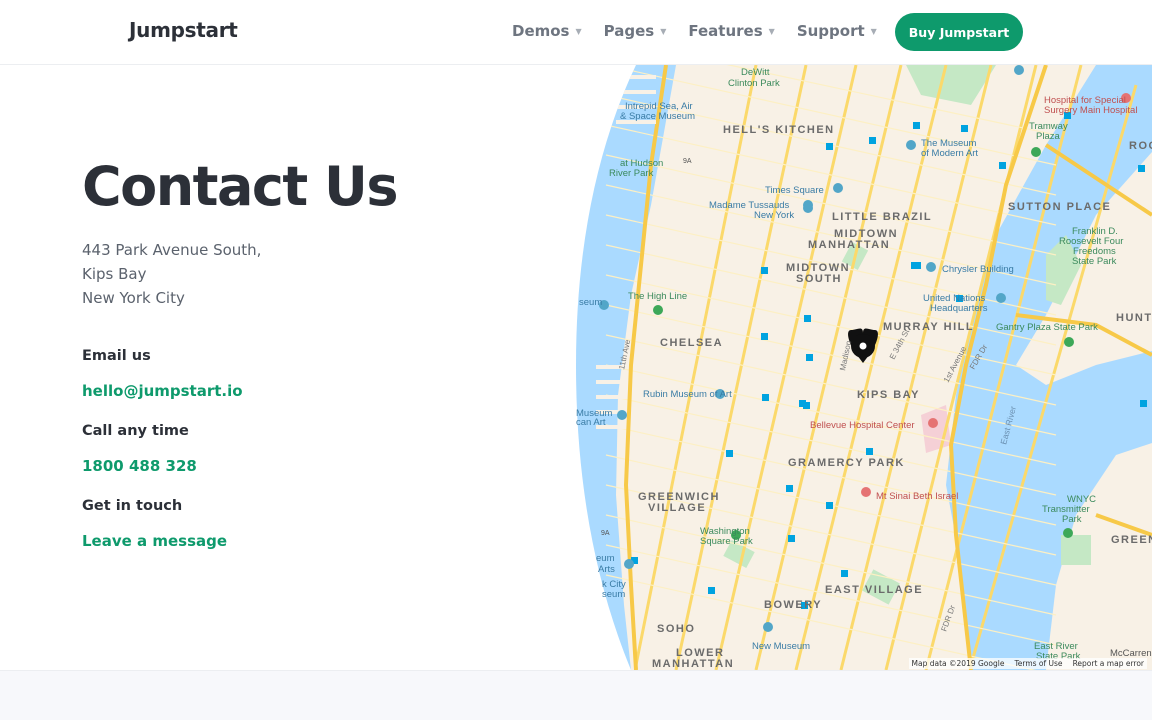  Describe the element at coordinates (114, 274) in the screenshot. I see `address-line: Kips Bay` at that location.